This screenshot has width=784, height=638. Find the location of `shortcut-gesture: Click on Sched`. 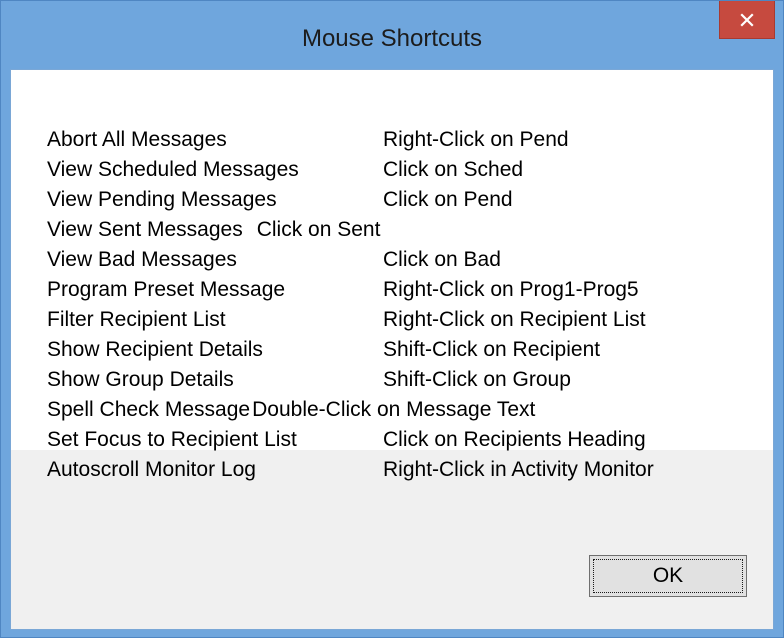

shortcut-gesture: Click on Sched is located at coordinates (453, 169).